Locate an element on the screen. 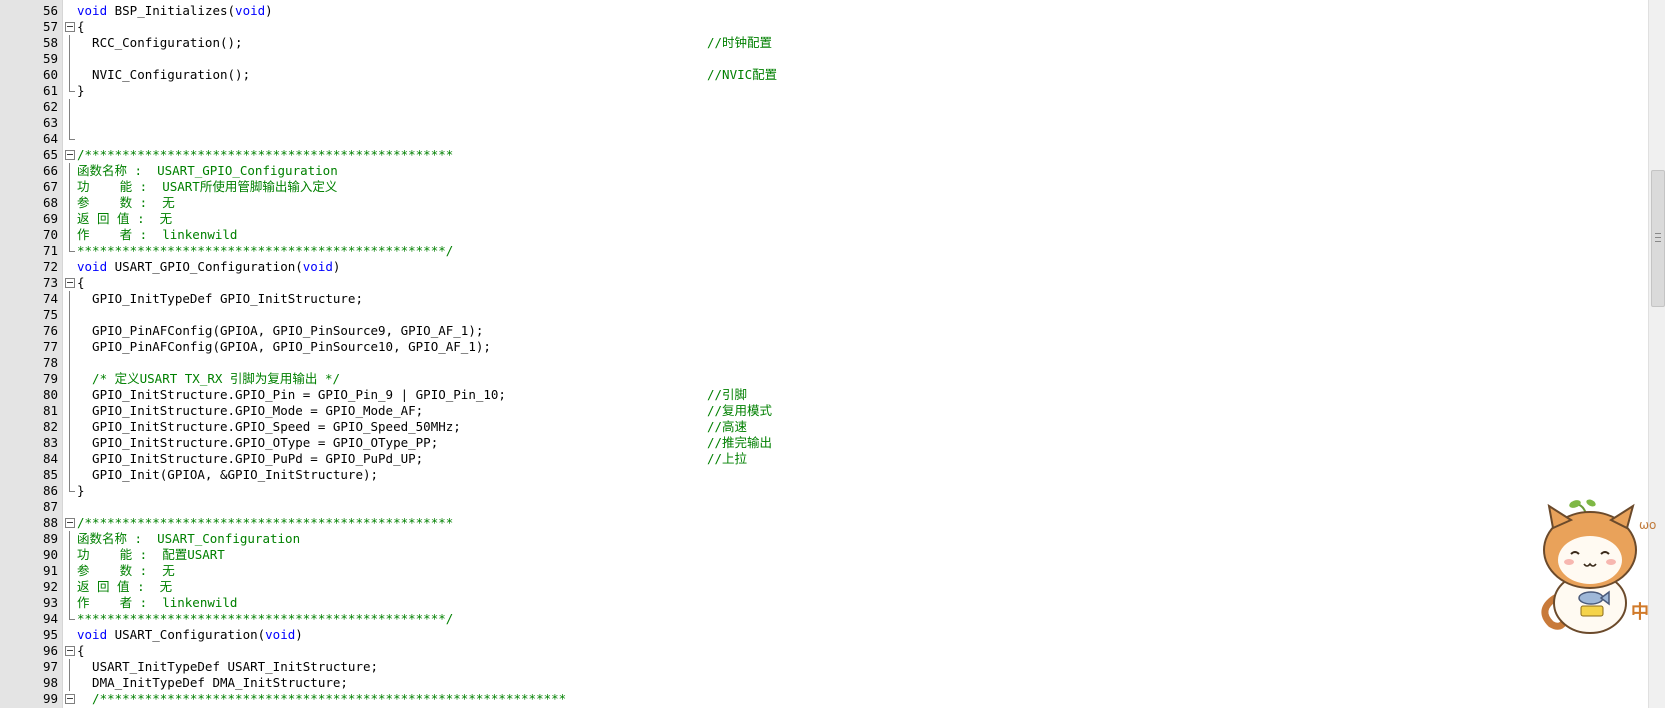 This screenshot has height=708, width=1665. code-text: 参 数 : 无 is located at coordinates (126, 571).